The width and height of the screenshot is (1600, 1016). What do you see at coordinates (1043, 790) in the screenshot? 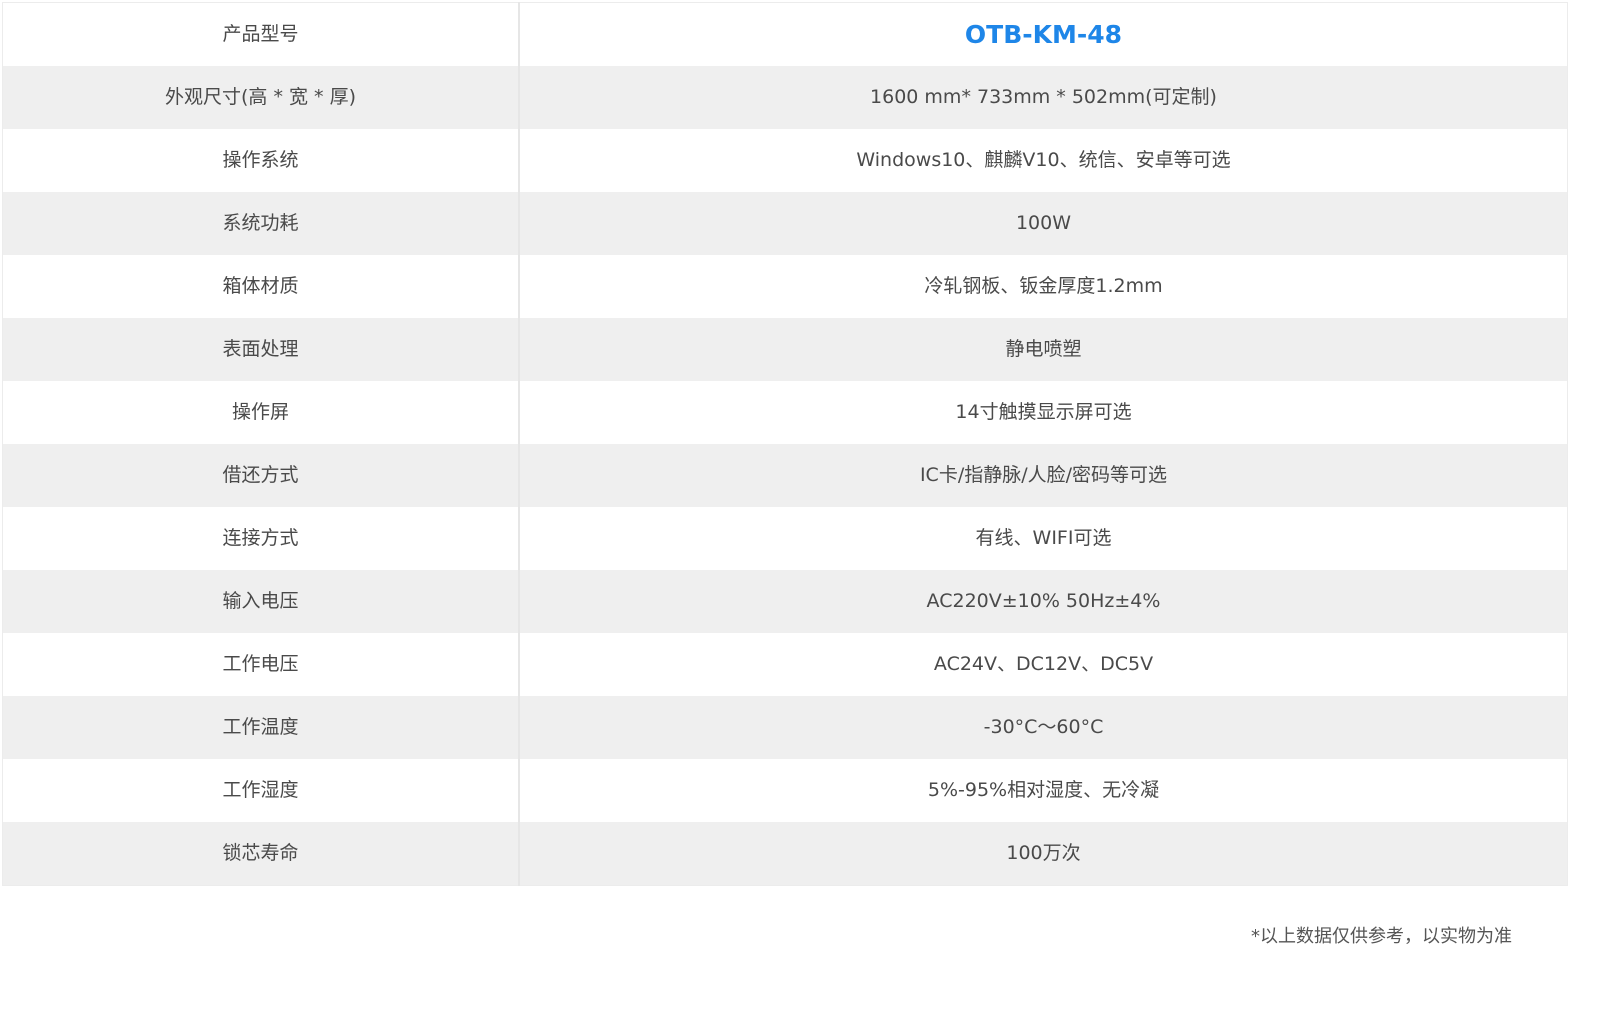
I see `spec-value: 5%-95%相对湿度、无冷凝` at bounding box center [1043, 790].